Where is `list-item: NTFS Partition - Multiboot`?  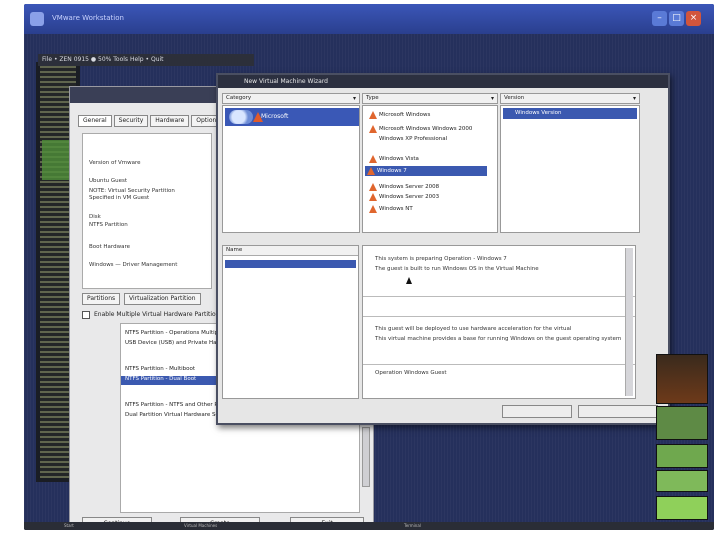 list-item: NTFS Partition - Multiboot is located at coordinates (160, 369).